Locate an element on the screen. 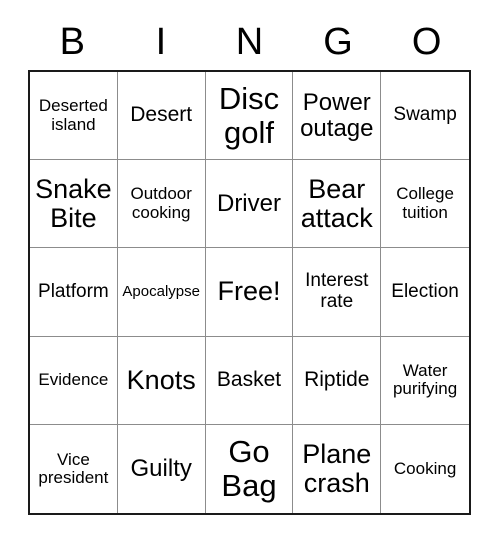 This screenshot has height=544, width=500. bingo-cell-label: Power outage is located at coordinates (337, 115).